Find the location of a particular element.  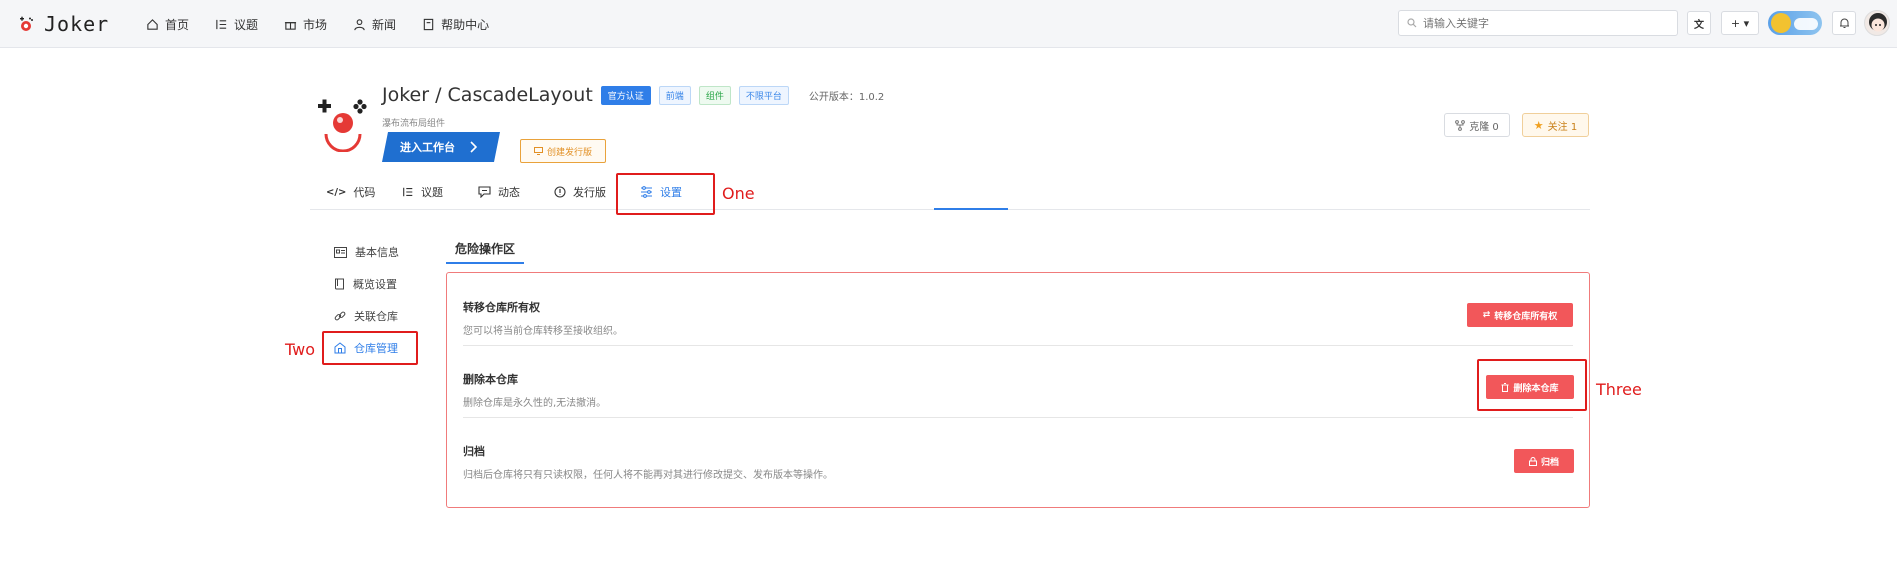

bell-icon is located at coordinates (1844, 23).